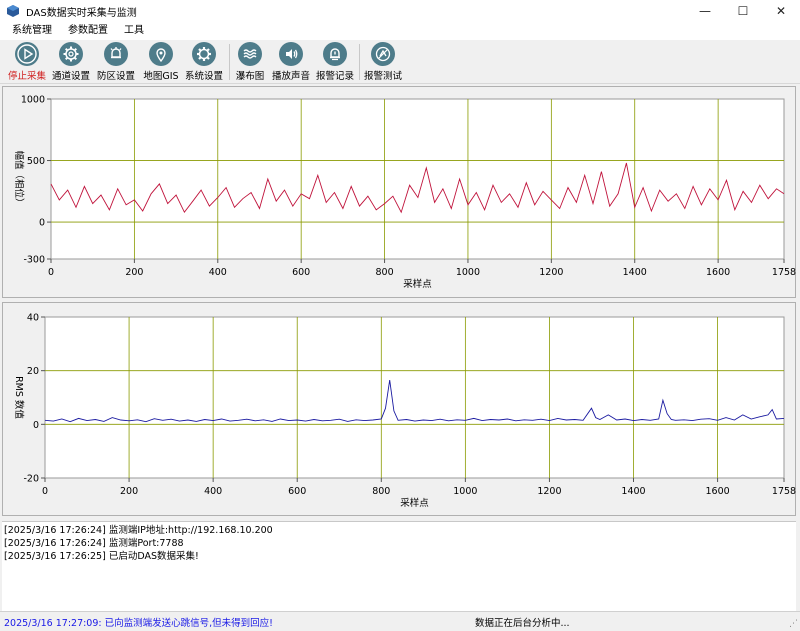 The image size is (800, 631). Describe the element at coordinates (335, 54) in the screenshot. I see `alarm-record-icon` at that location.